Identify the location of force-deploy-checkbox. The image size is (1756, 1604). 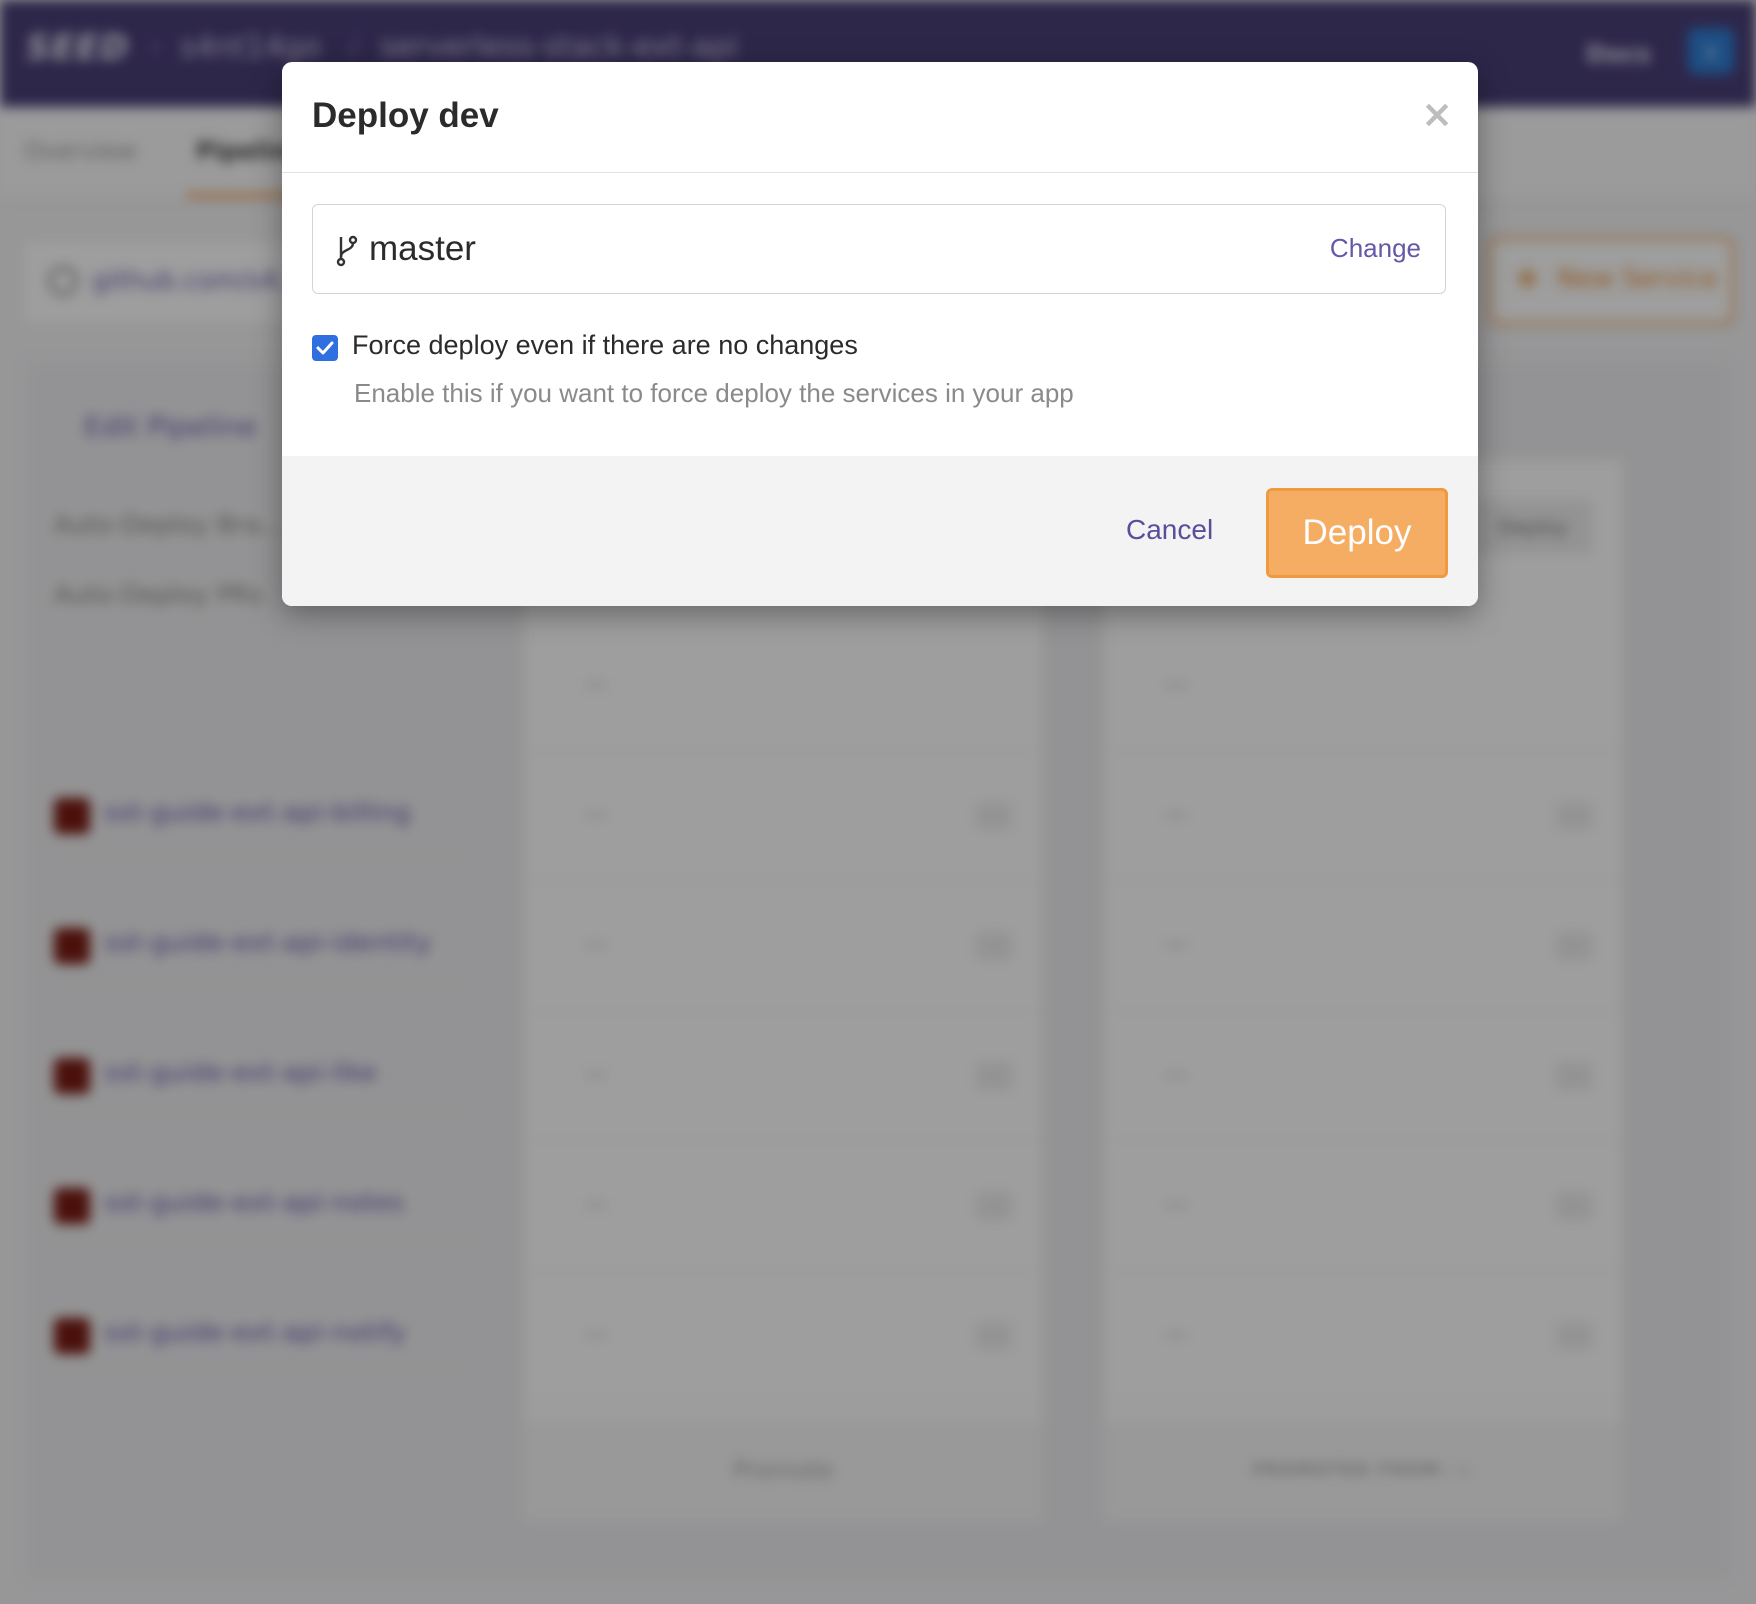
(325, 348).